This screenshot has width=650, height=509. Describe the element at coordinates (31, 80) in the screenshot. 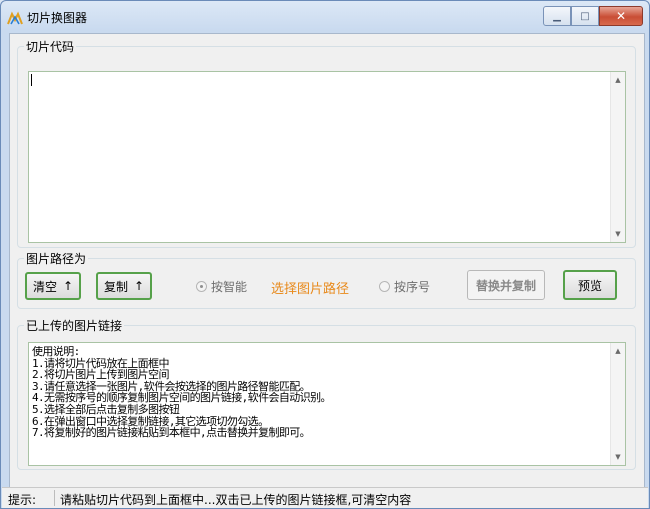

I see `text-caret` at that location.